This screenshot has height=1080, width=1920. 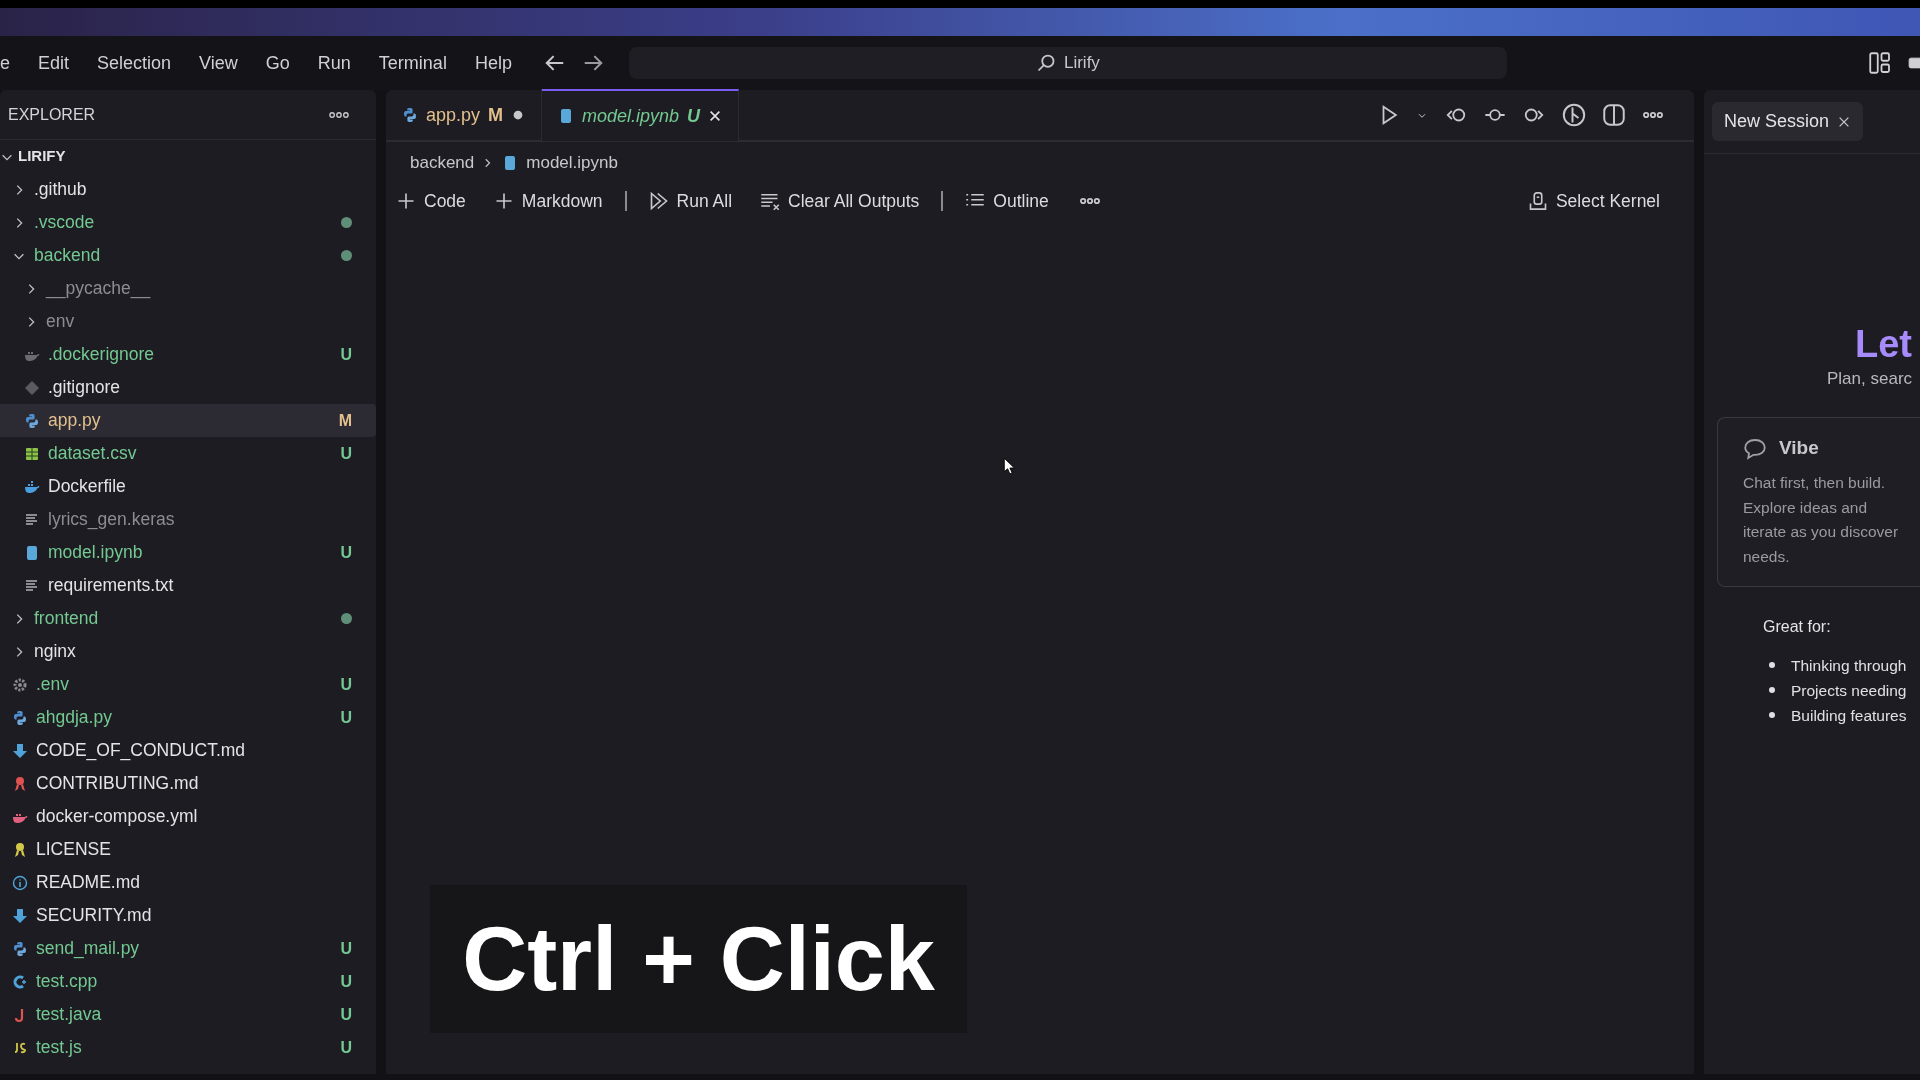 I want to click on menu-item: Run, so click(x=334, y=63).